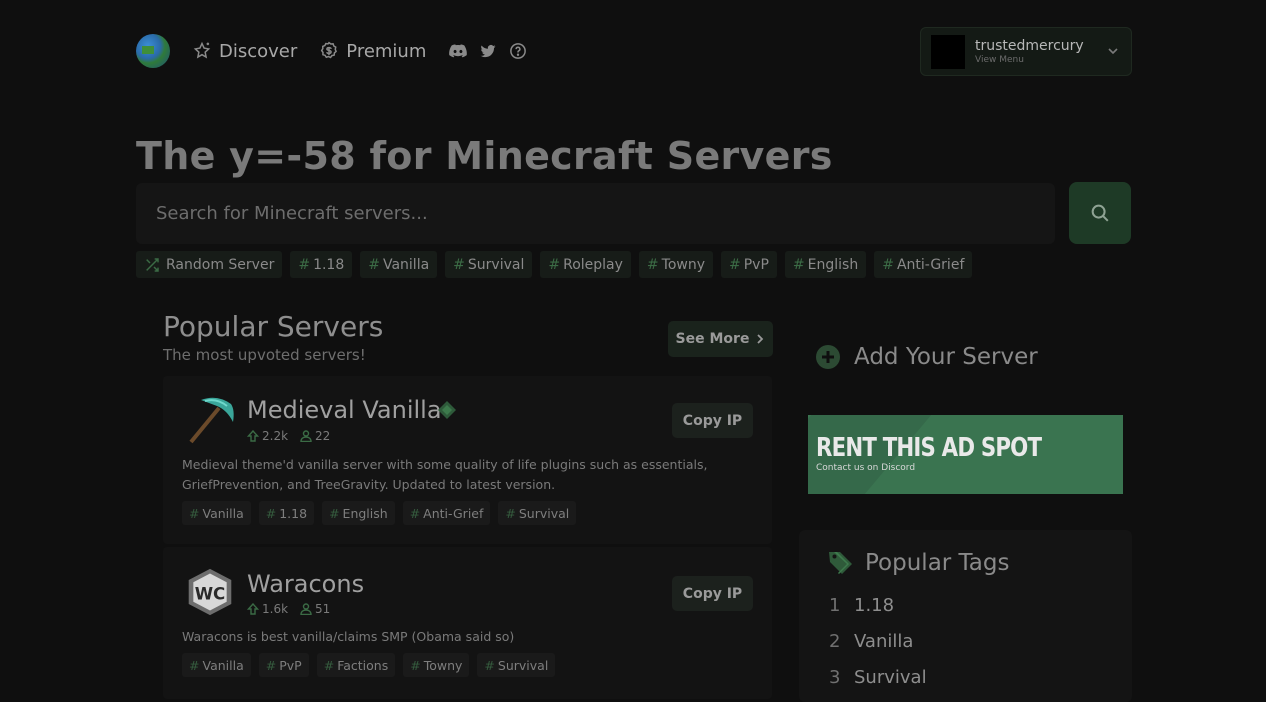 The height and width of the screenshot is (702, 1266). Describe the element at coordinates (840, 563) in the screenshot. I see `tags-icon` at that location.